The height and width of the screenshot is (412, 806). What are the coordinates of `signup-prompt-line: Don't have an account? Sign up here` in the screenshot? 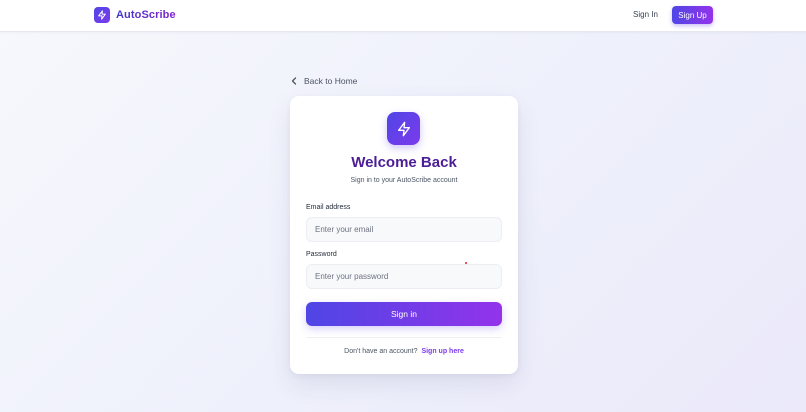 It's located at (404, 351).